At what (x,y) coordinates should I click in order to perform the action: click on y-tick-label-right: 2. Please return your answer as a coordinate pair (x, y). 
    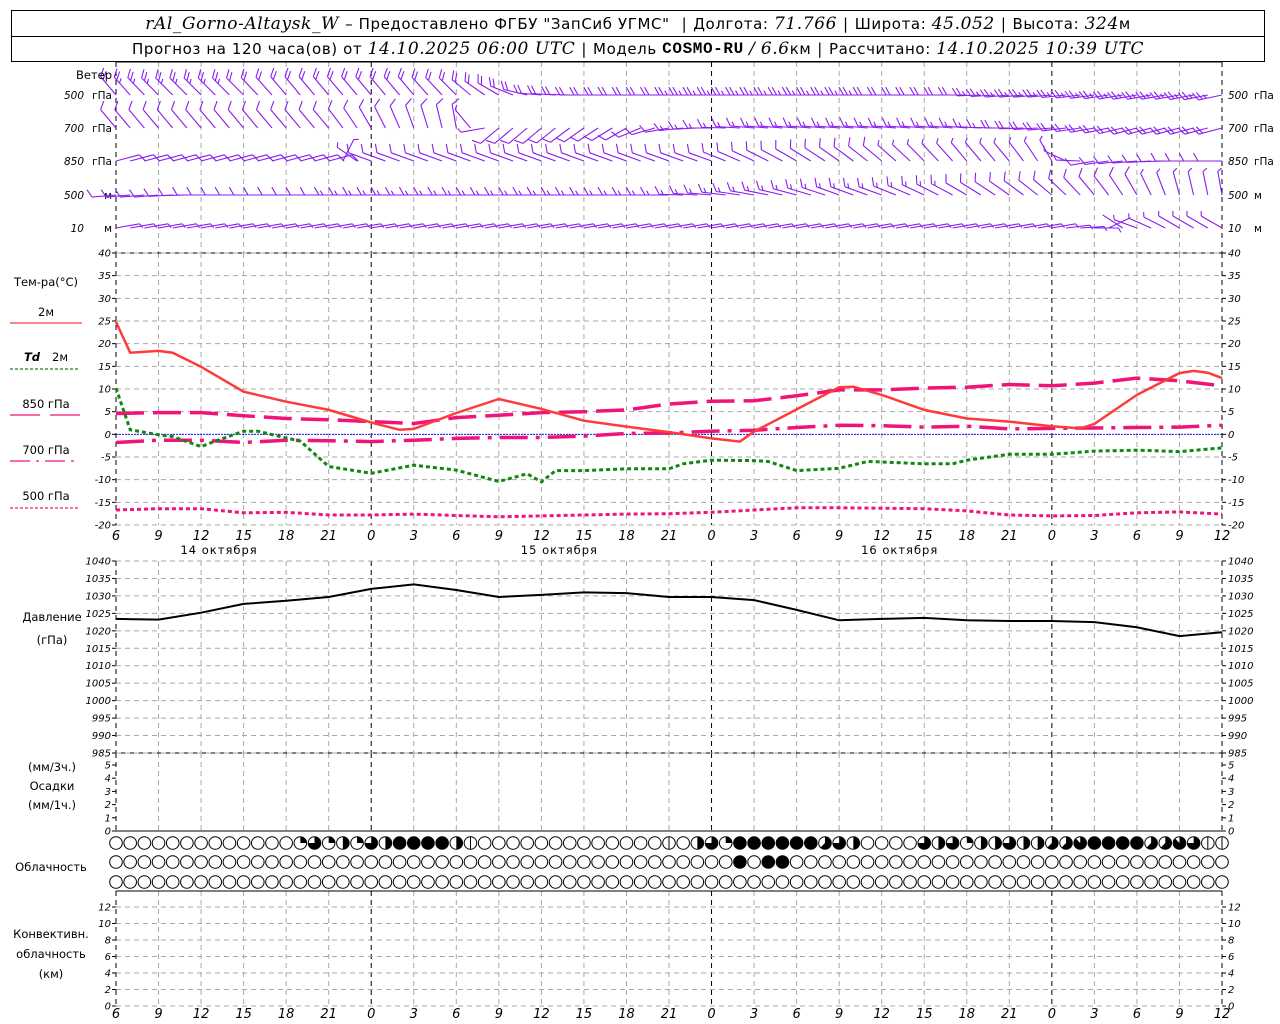
    Looking at the image, I should click on (1231, 805).